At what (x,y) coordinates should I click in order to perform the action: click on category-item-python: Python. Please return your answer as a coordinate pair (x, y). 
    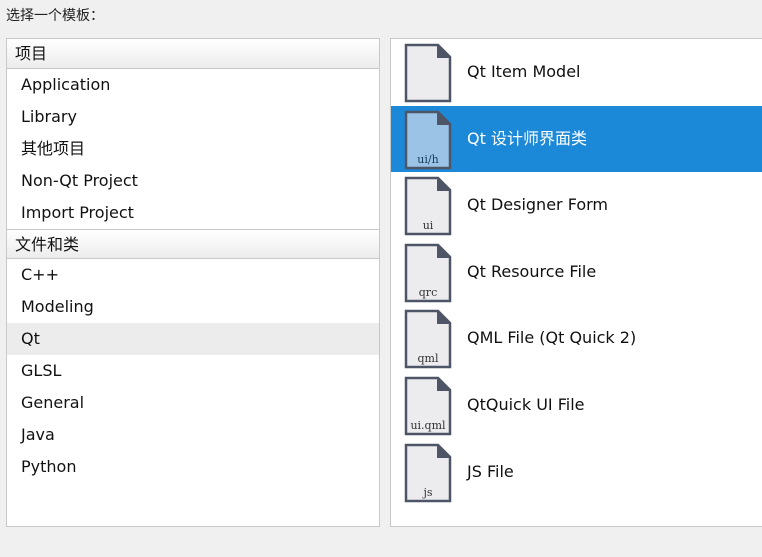
    Looking at the image, I should click on (193, 467).